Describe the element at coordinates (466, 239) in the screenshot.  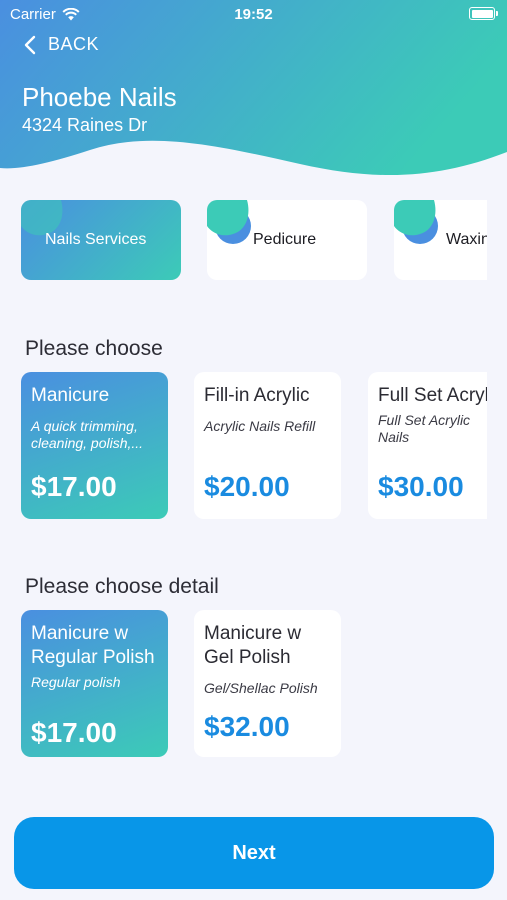
I see `category-label: Waxing` at that location.